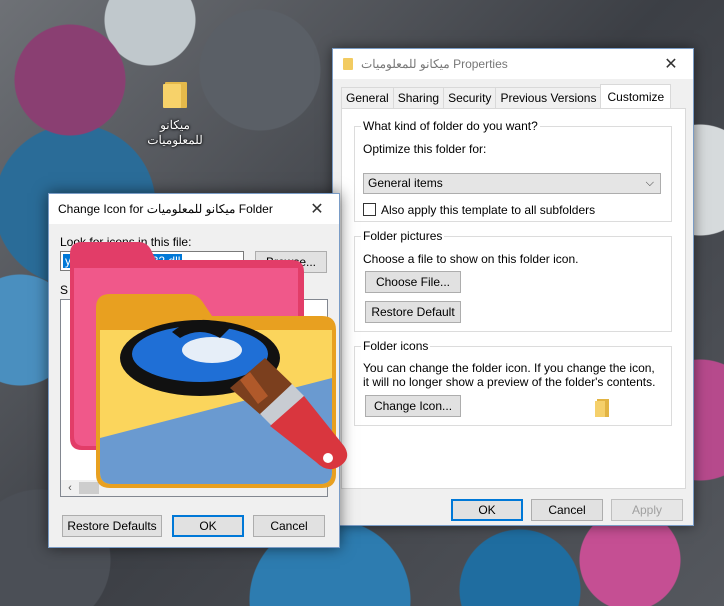 The width and height of the screenshot is (724, 606). I want to click on chevron-down-icon: ⌵, so click(649, 183).